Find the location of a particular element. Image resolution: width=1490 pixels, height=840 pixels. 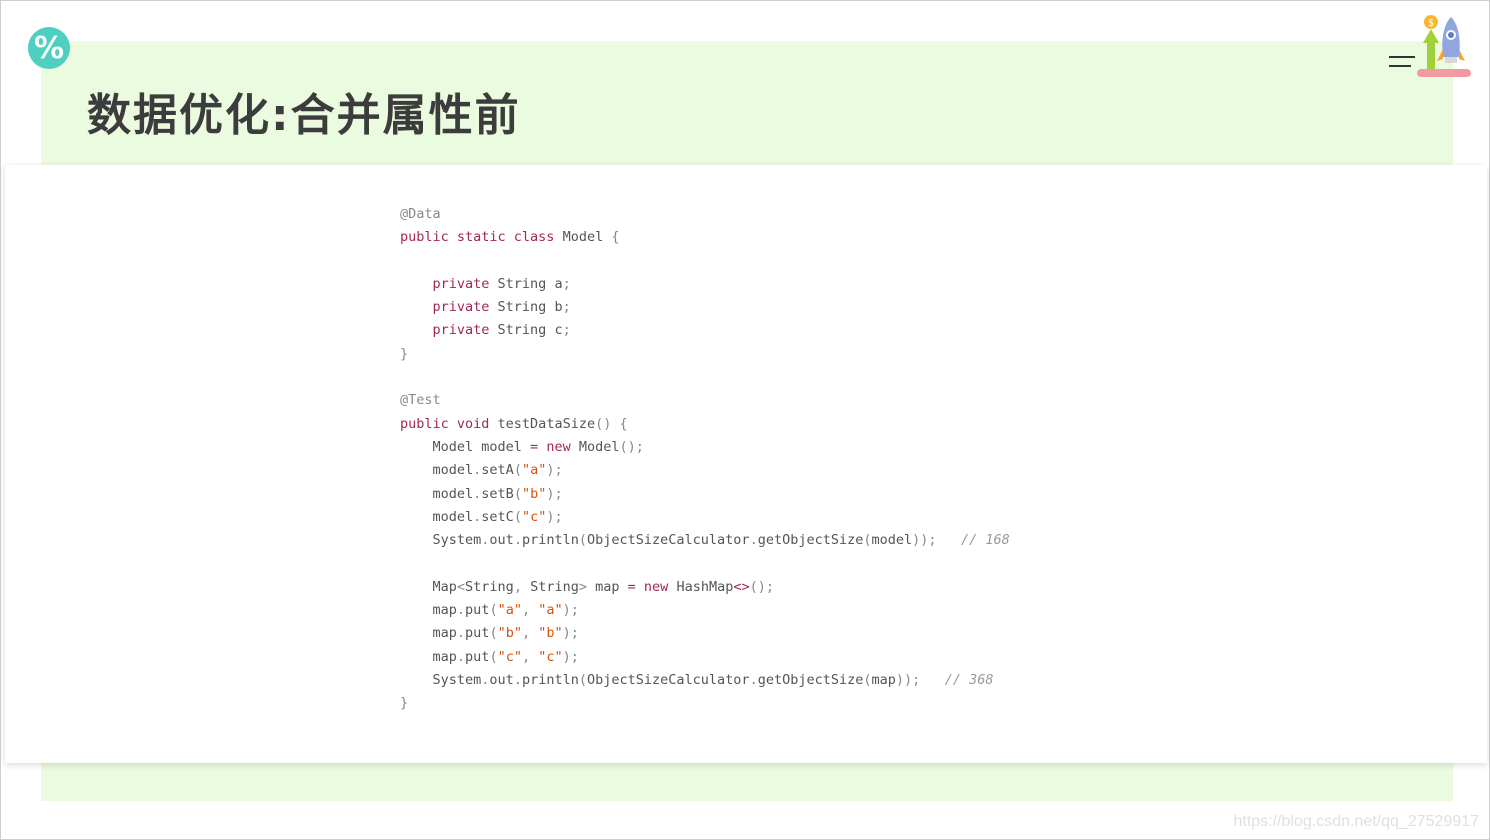

code-token: public static class is located at coordinates (481, 237).